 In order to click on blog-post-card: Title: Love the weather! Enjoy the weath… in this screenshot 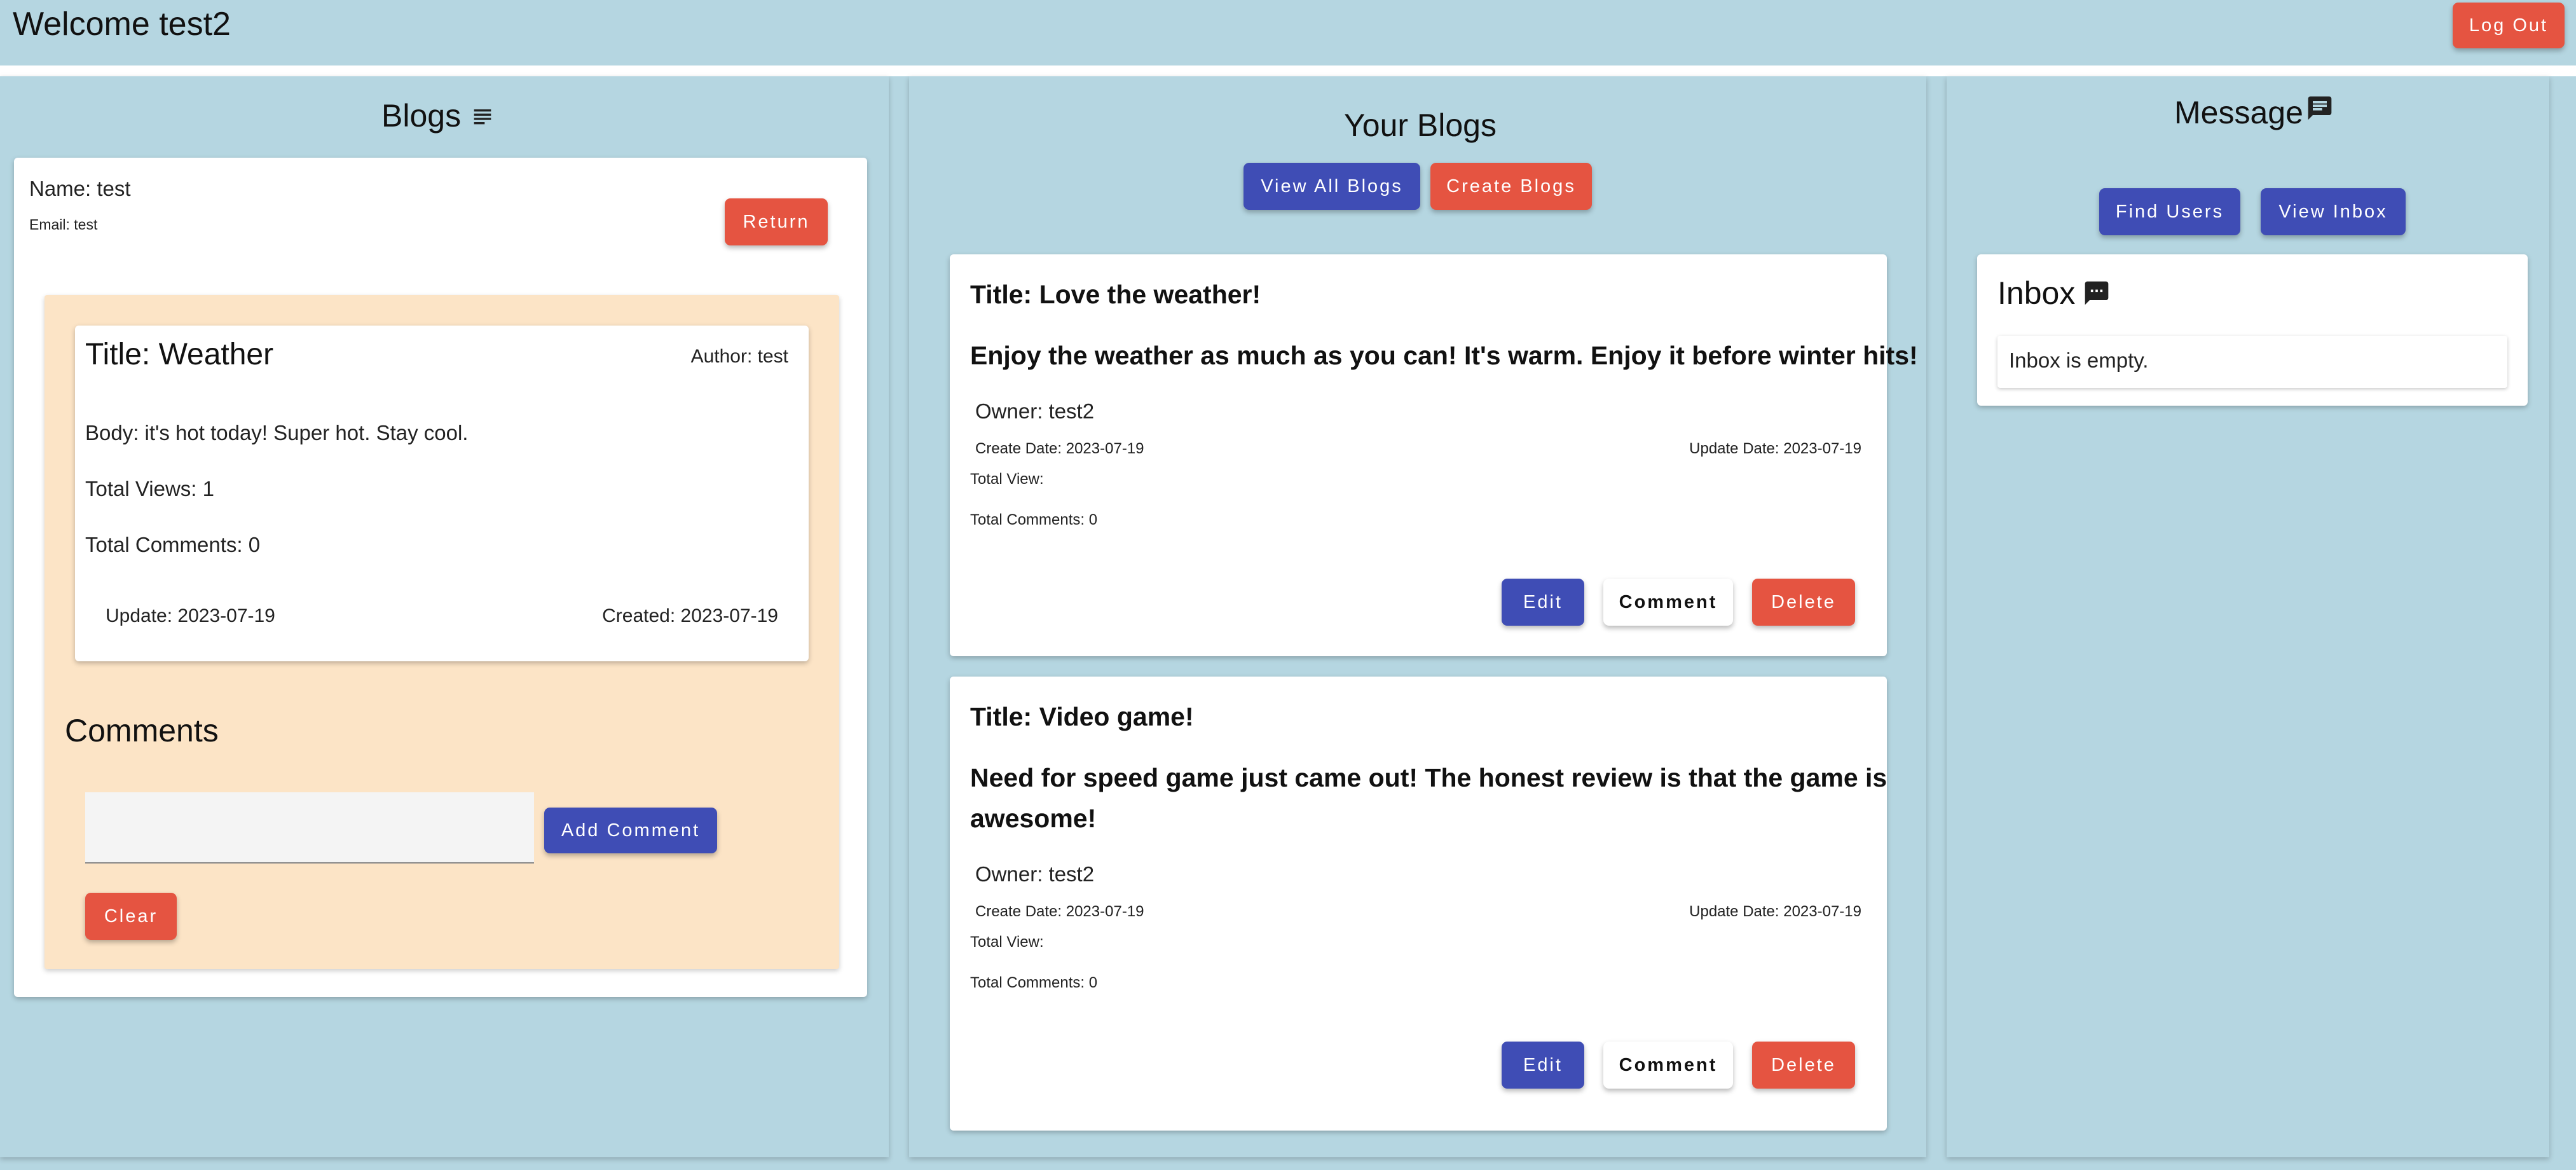, I will do `click(1434, 455)`.